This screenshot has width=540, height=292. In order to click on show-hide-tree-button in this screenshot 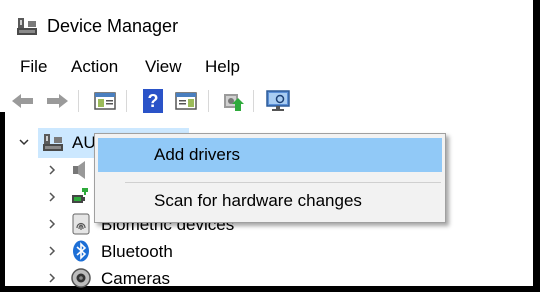, I will do `click(105, 101)`.